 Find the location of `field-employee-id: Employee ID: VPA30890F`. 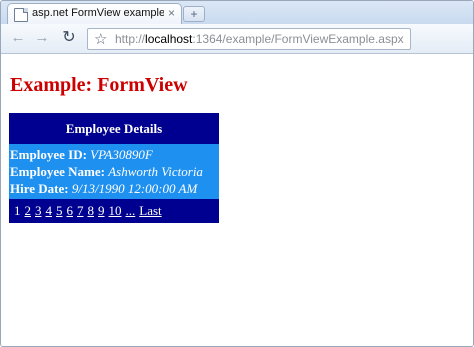

field-employee-id: Employee ID: VPA30890F is located at coordinates (114, 154).